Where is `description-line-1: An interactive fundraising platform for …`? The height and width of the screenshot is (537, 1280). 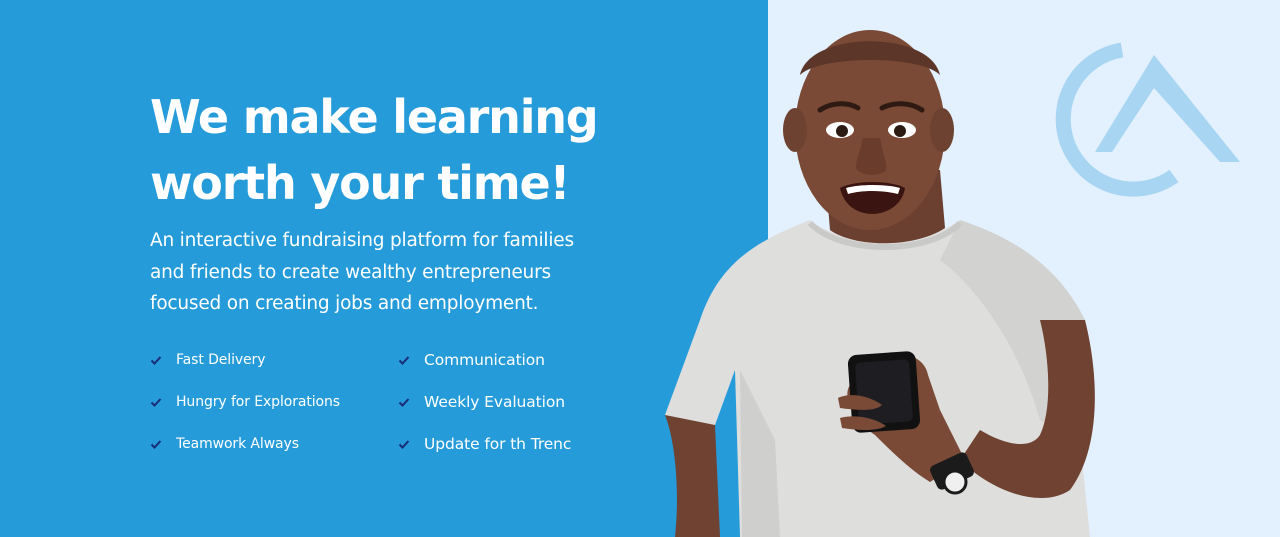 description-line-1: An interactive fundraising platform for … is located at coordinates (362, 240).